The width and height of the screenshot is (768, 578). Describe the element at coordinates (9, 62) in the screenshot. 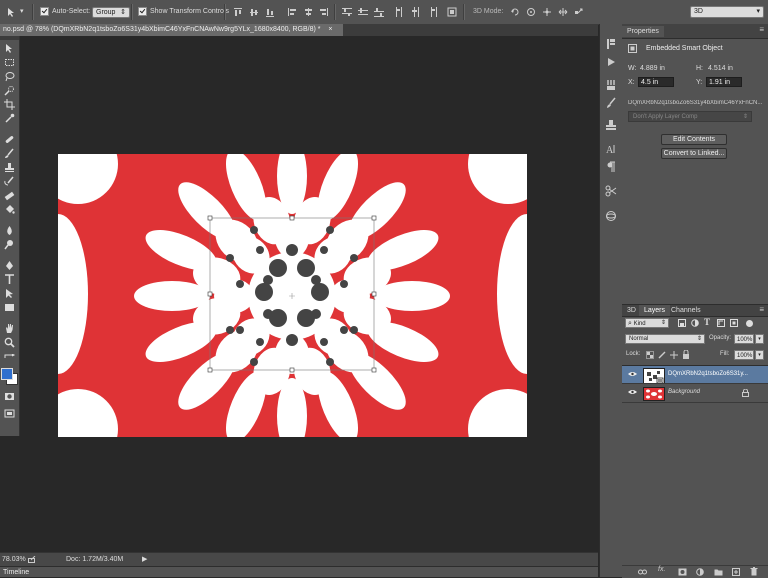

I see `marquee-tool-icon` at that location.